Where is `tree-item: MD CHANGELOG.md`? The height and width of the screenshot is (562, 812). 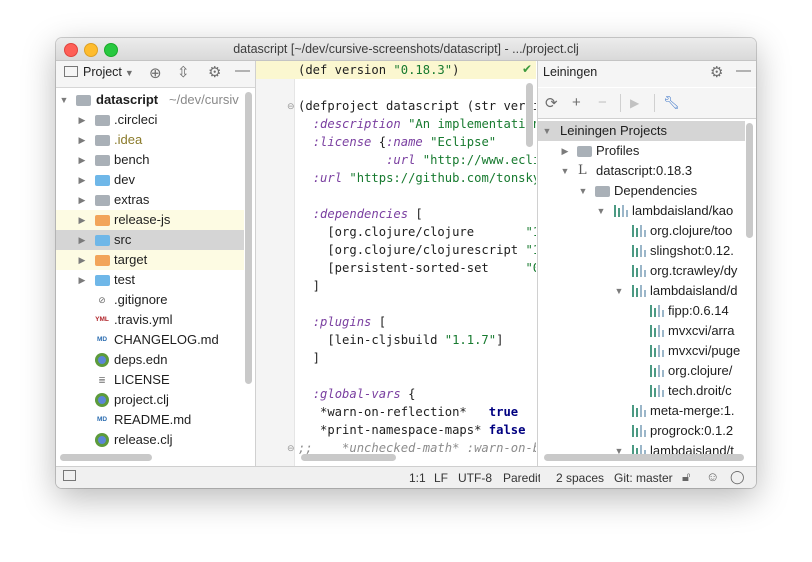
tree-item: MD CHANGELOG.md is located at coordinates (150, 340).